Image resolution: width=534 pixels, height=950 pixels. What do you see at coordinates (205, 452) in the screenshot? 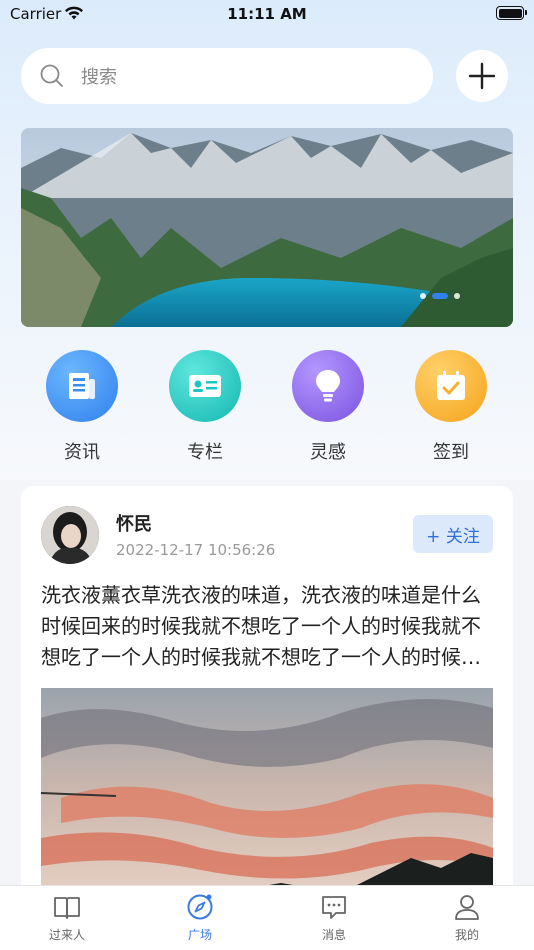
I see `nav-label-column: 专栏` at bounding box center [205, 452].